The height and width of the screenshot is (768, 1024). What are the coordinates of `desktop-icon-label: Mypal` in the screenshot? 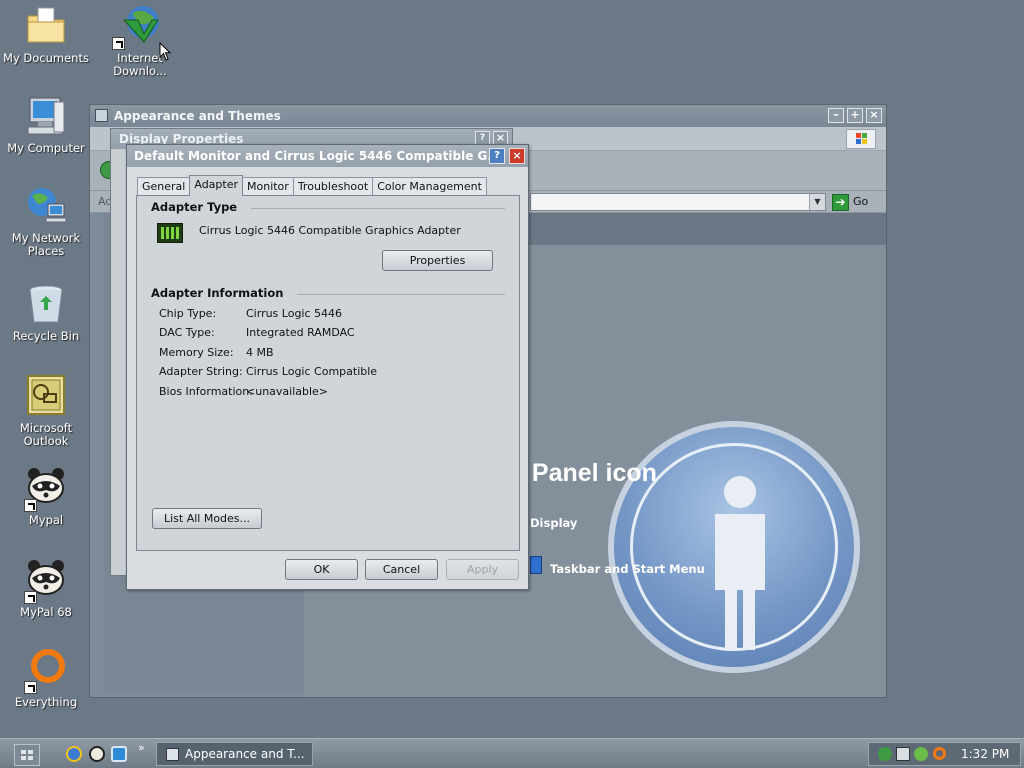 It's located at (46, 520).